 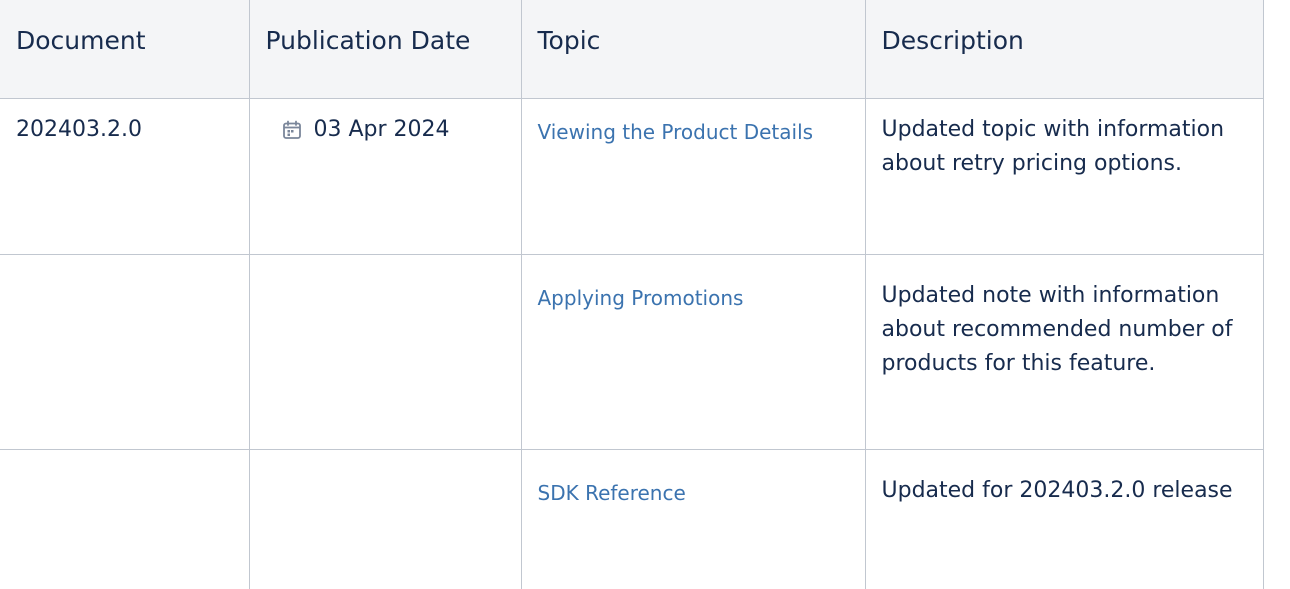 I want to click on date-badge: 03 Apr 2024, so click(x=358, y=130).